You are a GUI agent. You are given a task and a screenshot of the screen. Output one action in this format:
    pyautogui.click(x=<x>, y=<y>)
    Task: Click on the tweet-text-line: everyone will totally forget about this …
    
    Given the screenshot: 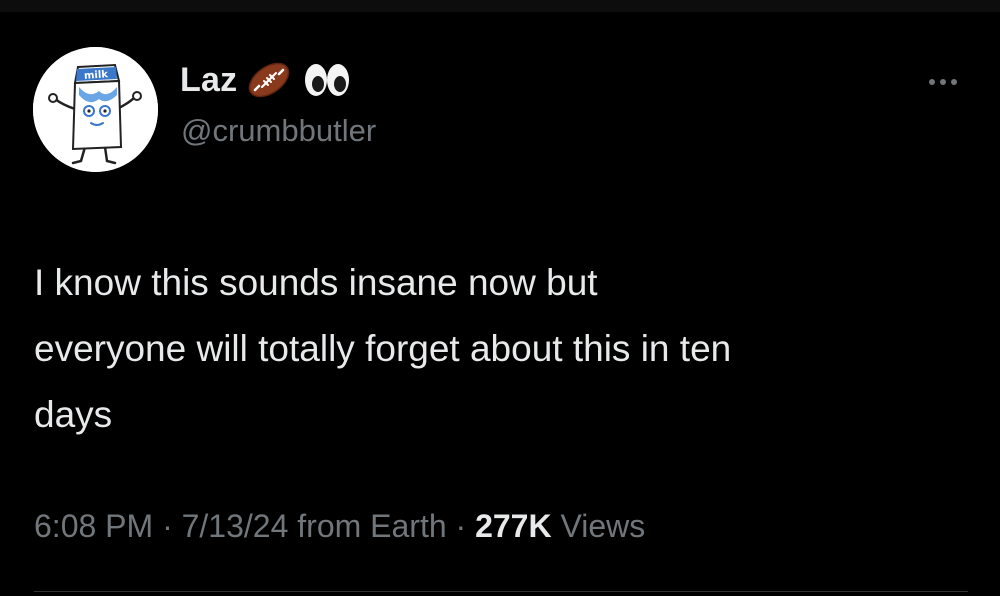 What is the action you would take?
    pyautogui.click(x=383, y=348)
    